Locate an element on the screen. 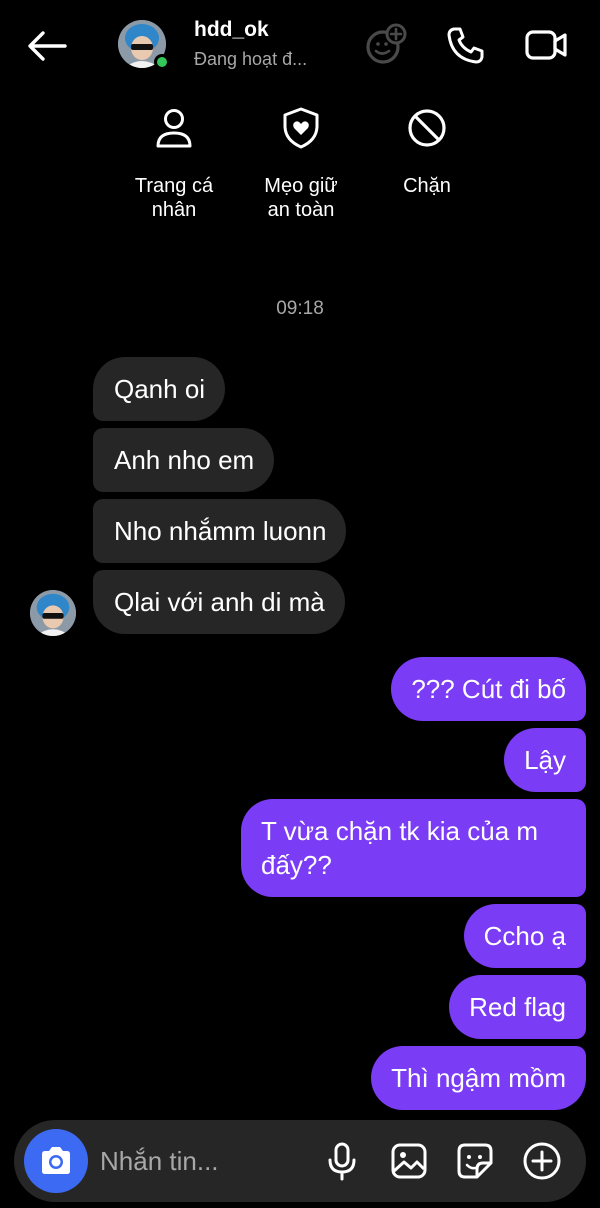  plus-icon is located at coordinates (542, 1161).